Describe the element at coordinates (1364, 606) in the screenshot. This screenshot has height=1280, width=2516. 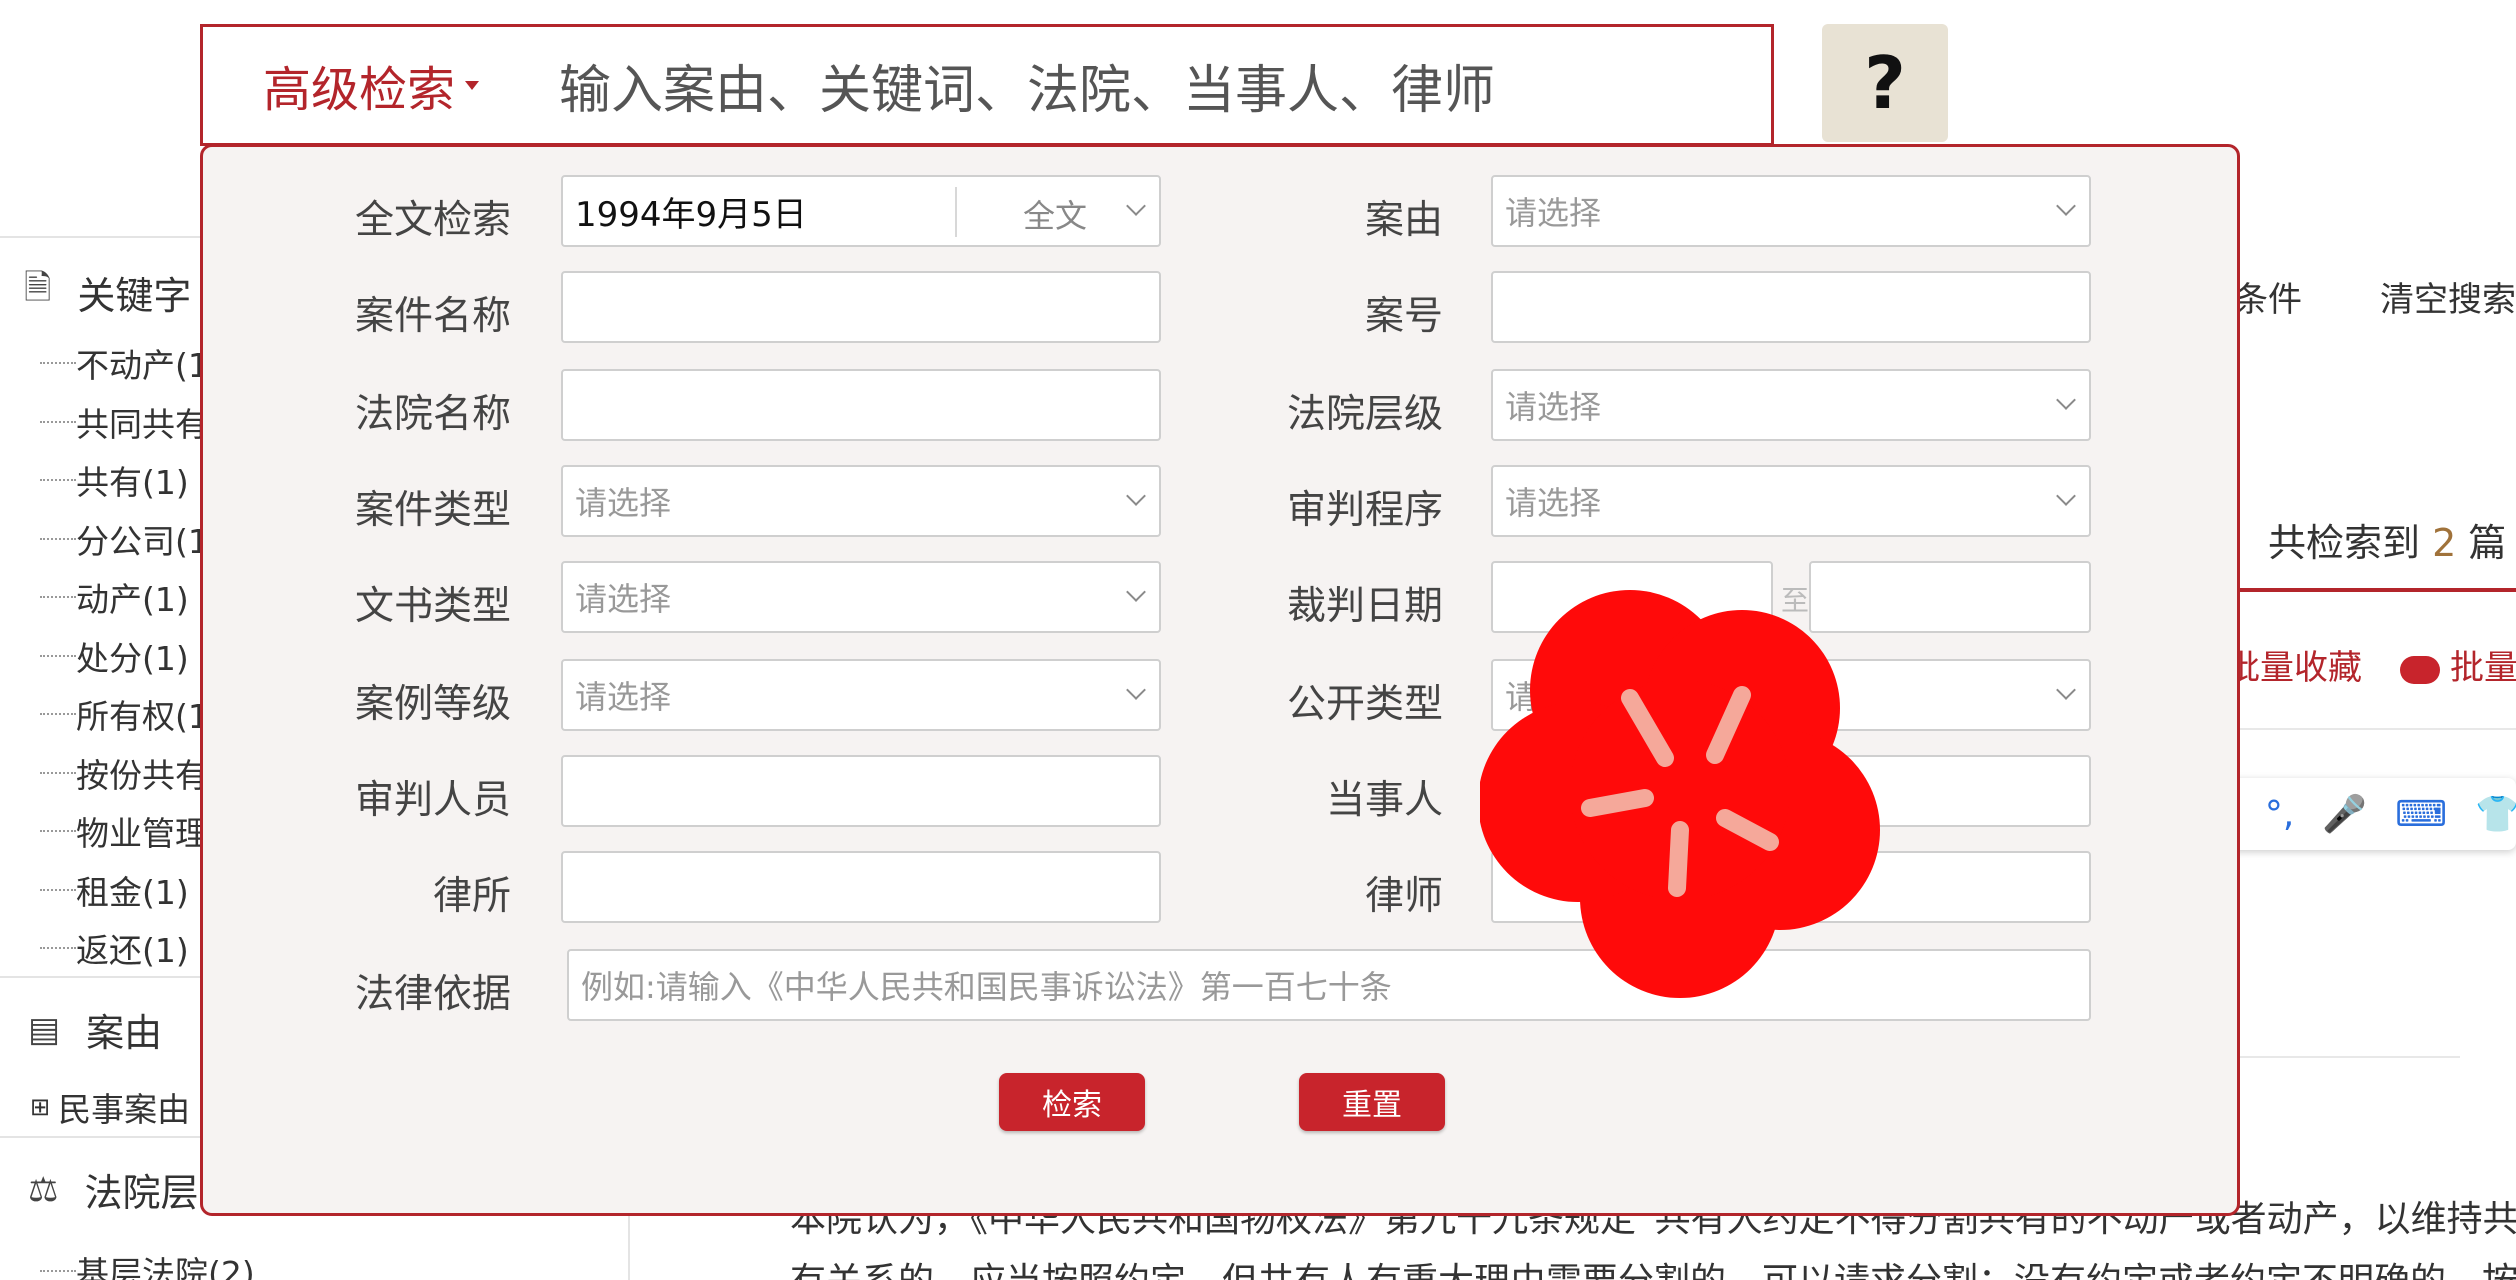
I see `judgment-date-label: 裁判日期` at that location.